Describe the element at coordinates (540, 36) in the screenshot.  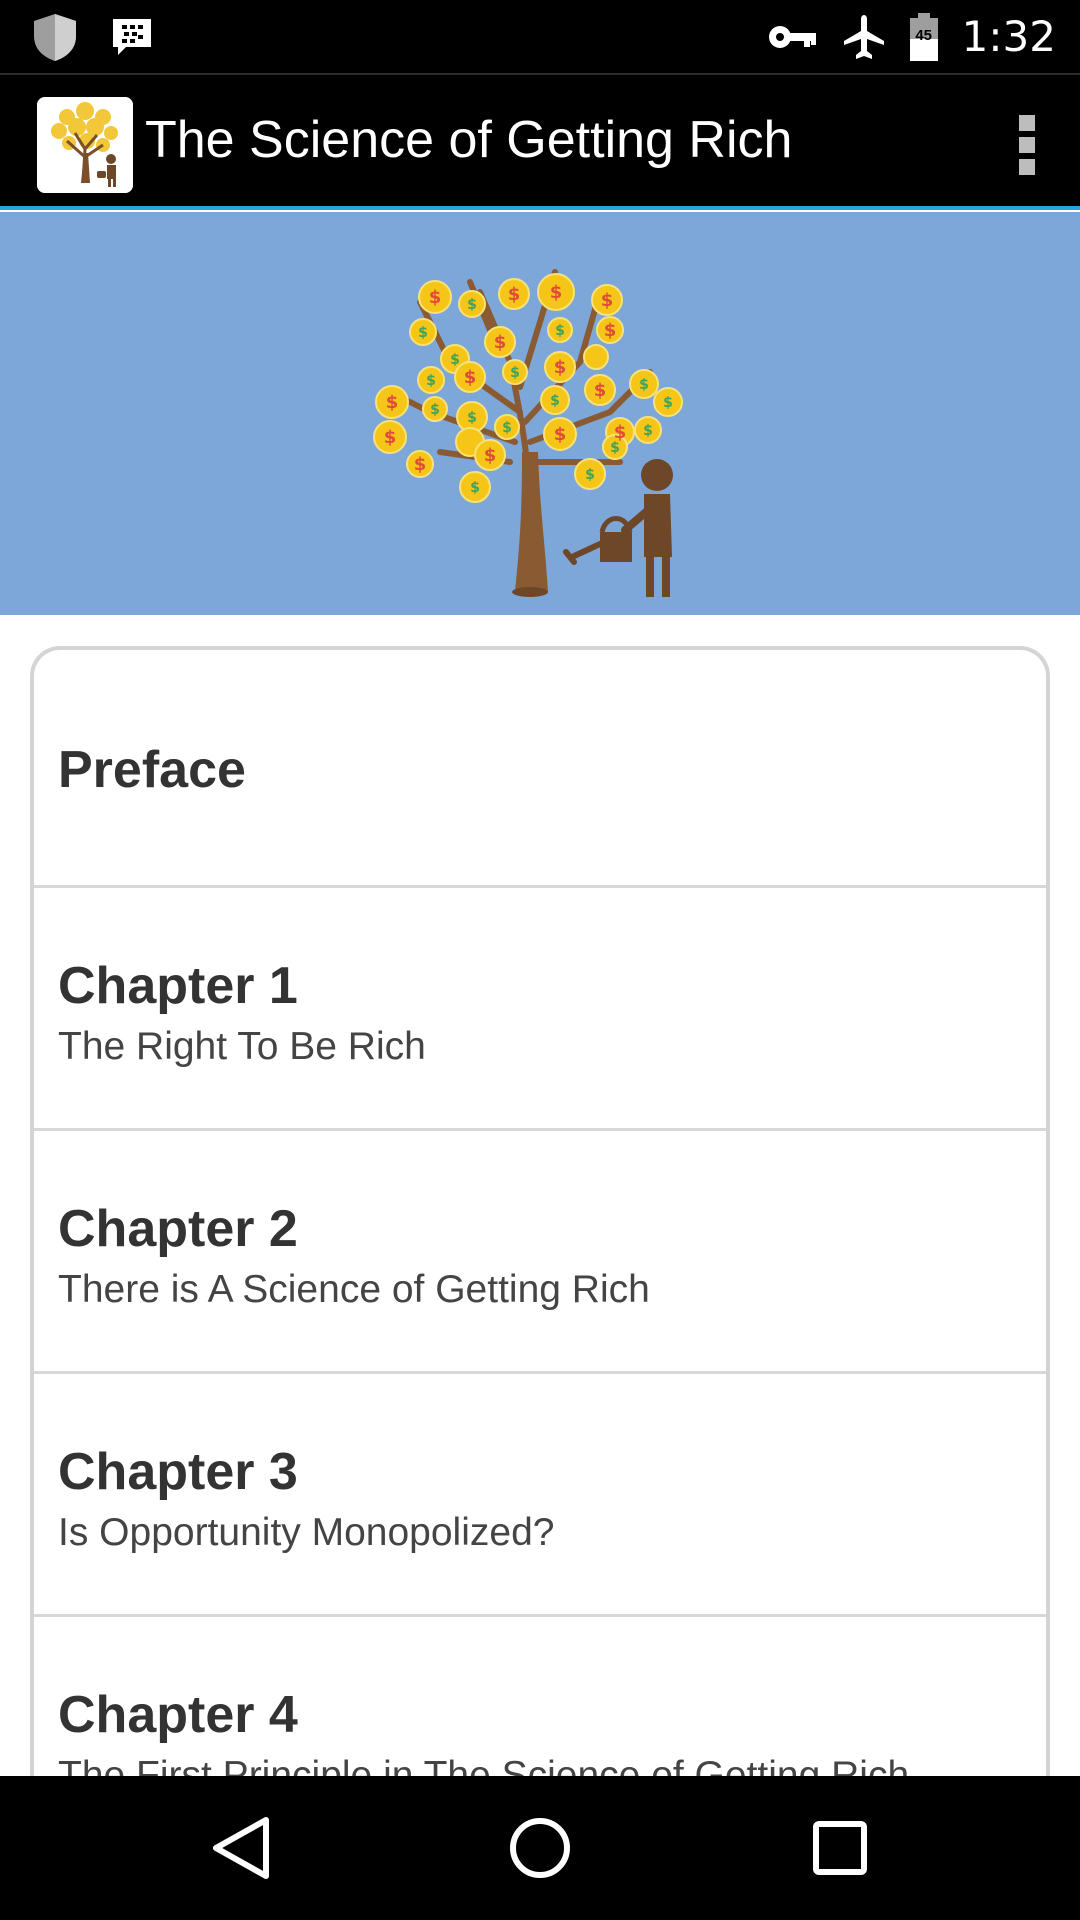
I see `status-bar: 45 1:32` at that location.